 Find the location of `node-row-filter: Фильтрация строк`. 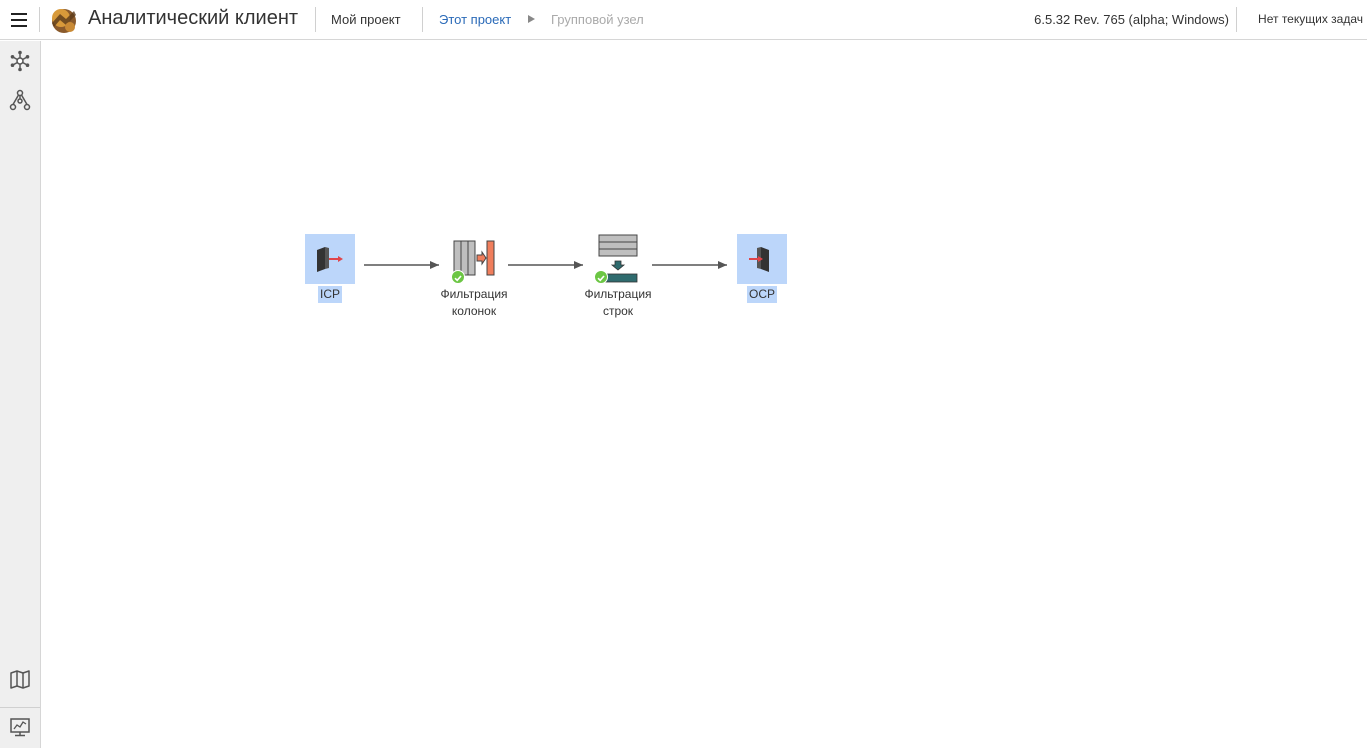

node-row-filter: Фильтрация строк is located at coordinates (618, 277).